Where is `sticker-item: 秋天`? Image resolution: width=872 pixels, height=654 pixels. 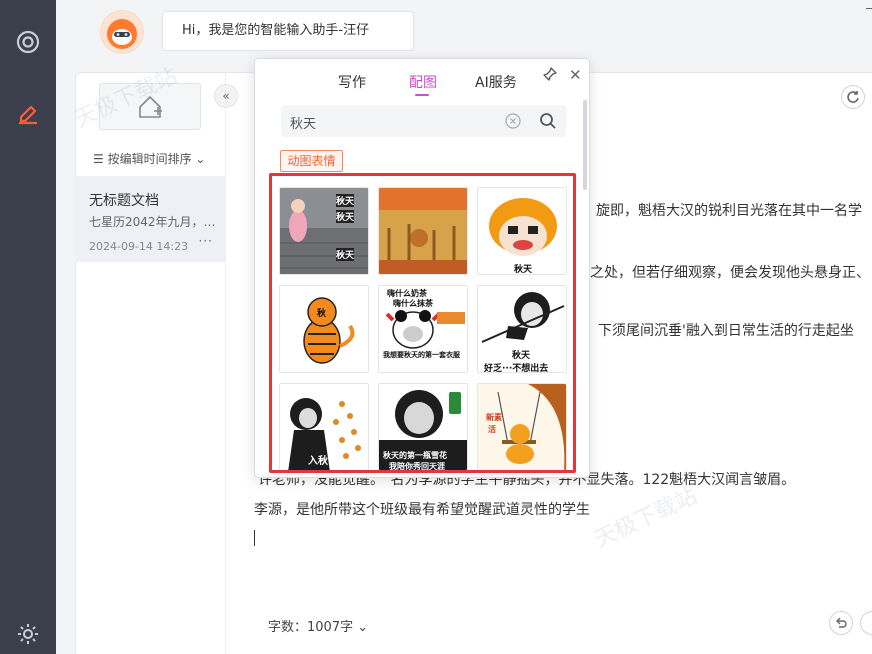 sticker-item: 秋天 is located at coordinates (522, 231).